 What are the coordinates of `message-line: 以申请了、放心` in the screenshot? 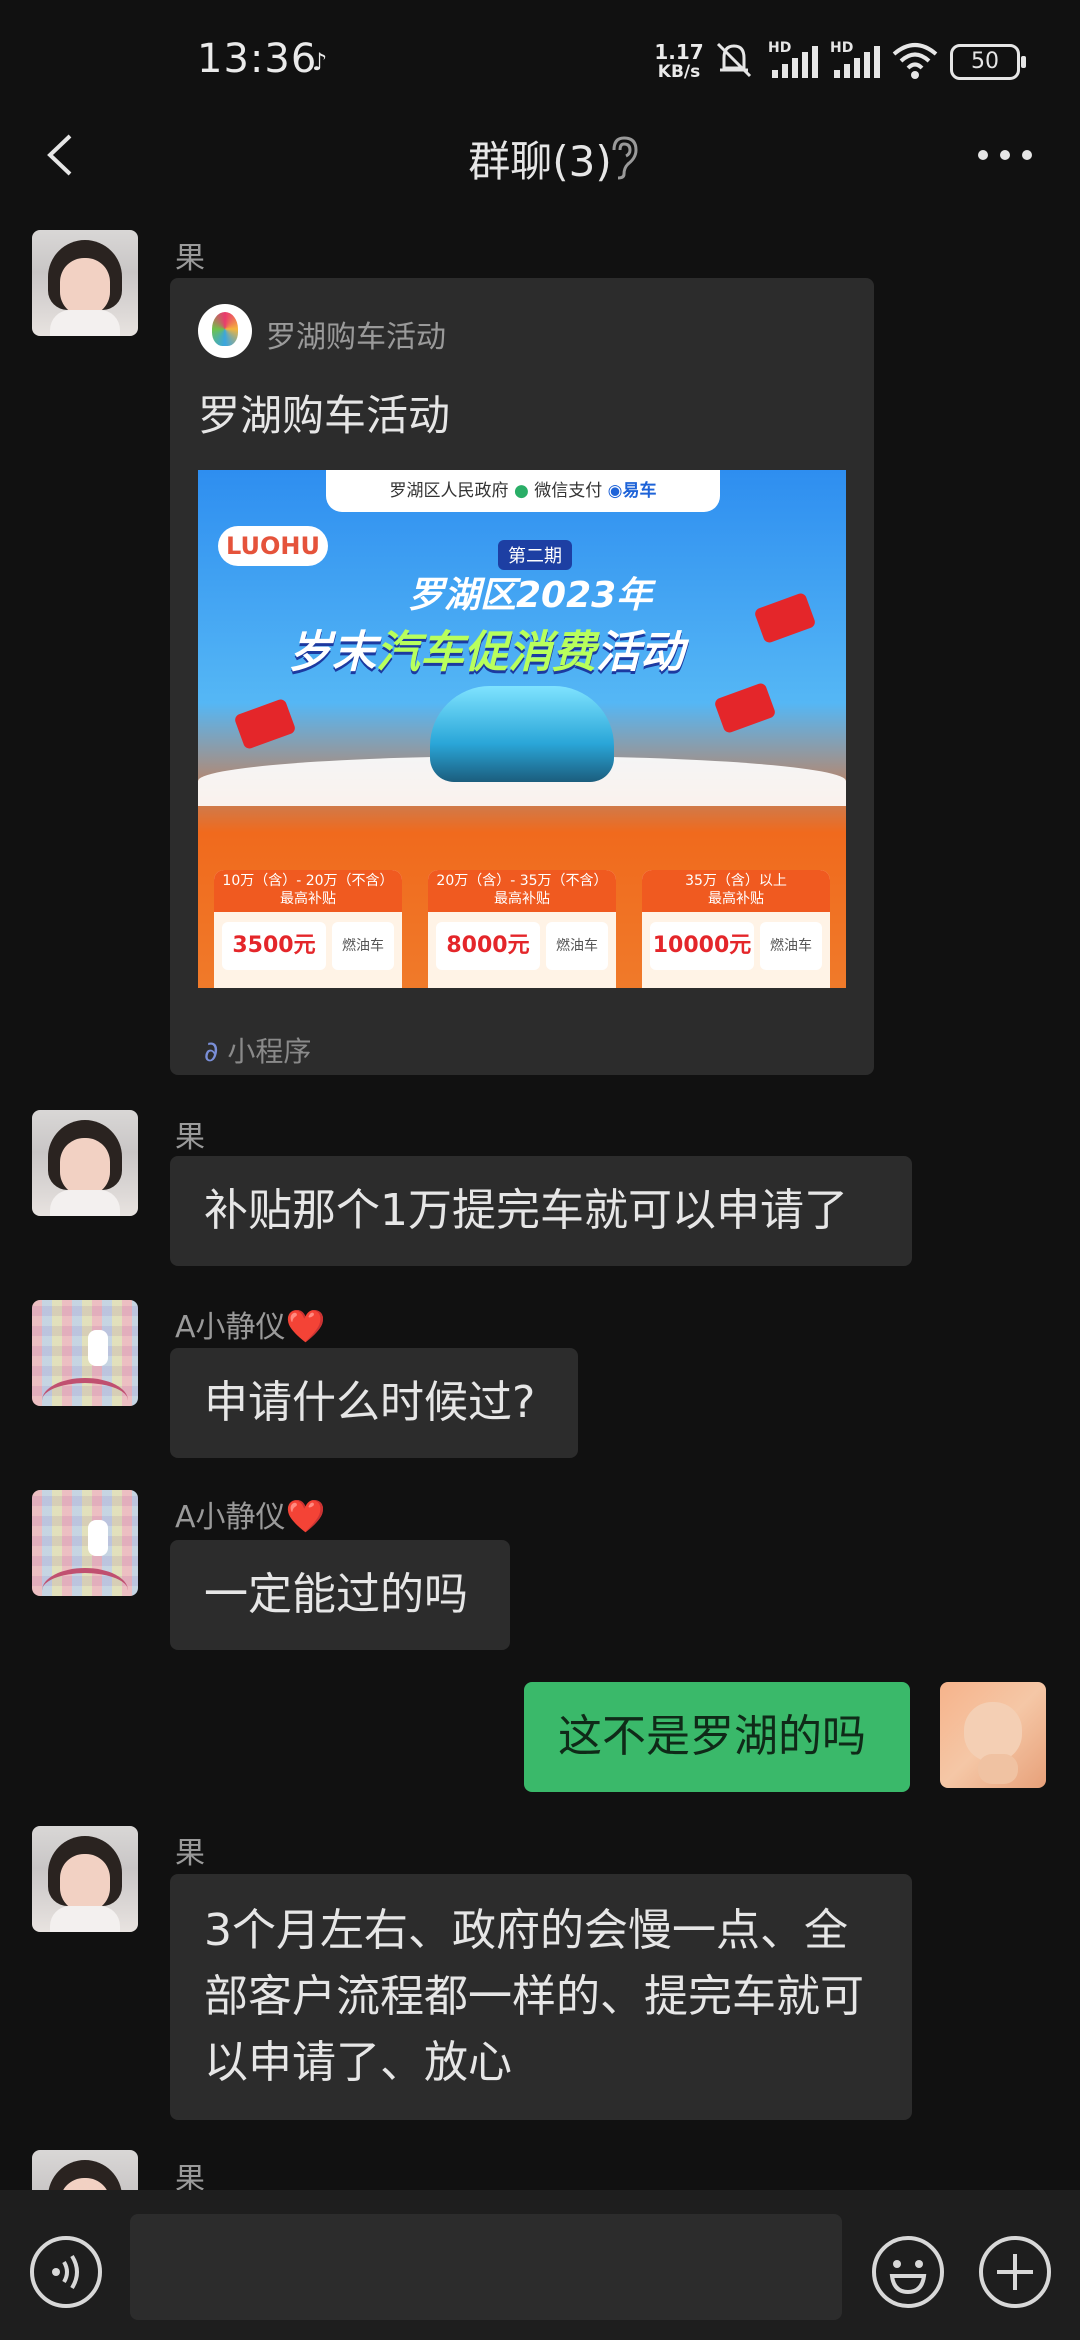 It's located at (358, 2062).